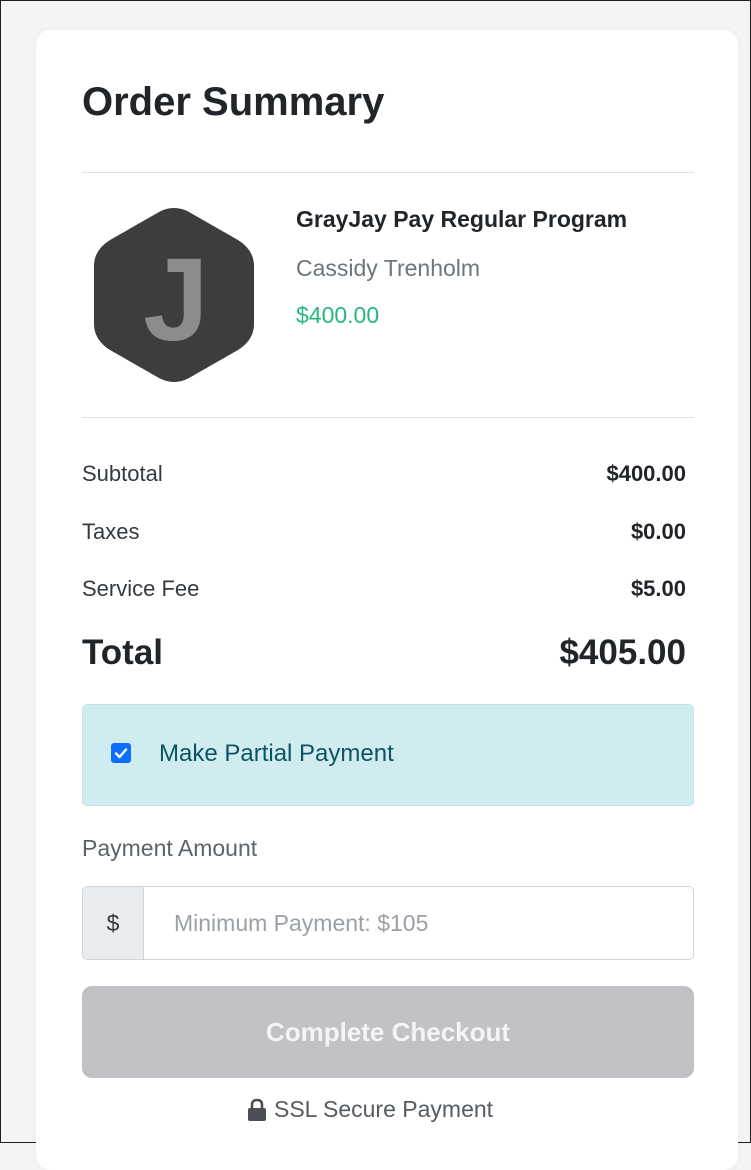 The width and height of the screenshot is (751, 1170). I want to click on taxes-label: Taxes, so click(111, 531).